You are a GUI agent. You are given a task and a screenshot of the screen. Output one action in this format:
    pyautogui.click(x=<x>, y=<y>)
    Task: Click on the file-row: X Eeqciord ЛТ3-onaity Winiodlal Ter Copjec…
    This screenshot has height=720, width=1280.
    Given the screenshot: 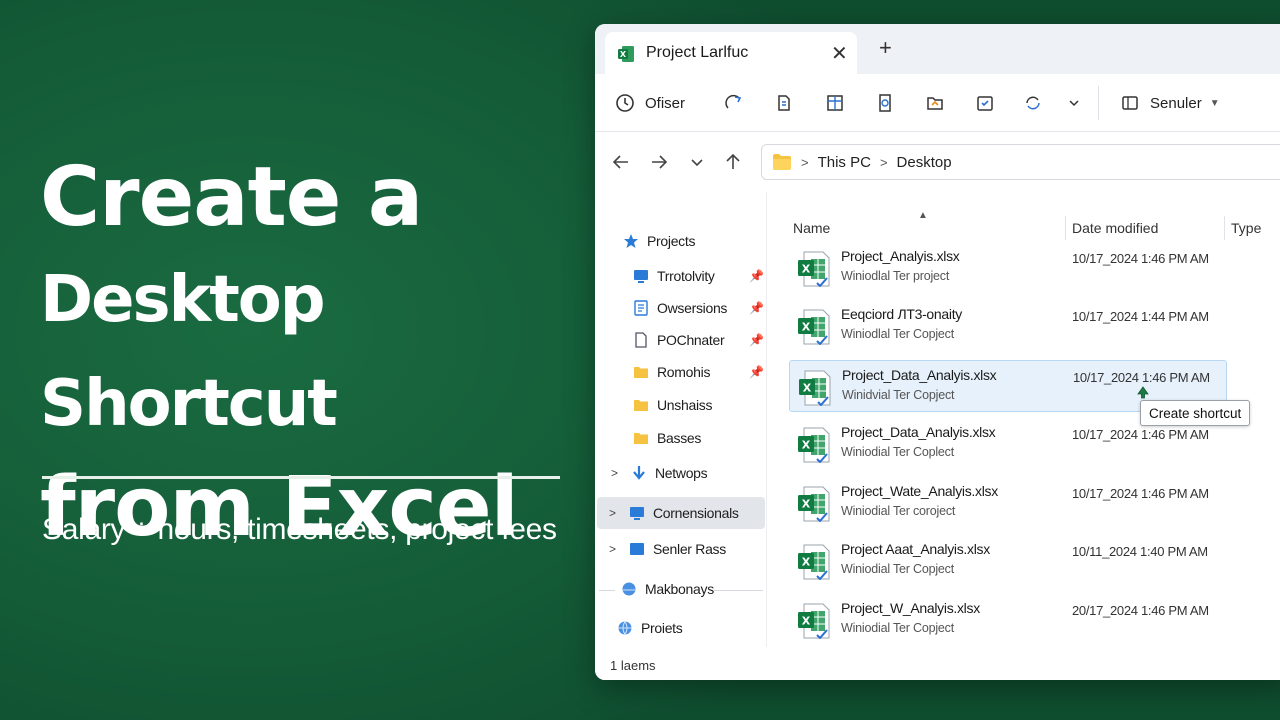 What is the action you would take?
    pyautogui.click(x=1008, y=326)
    